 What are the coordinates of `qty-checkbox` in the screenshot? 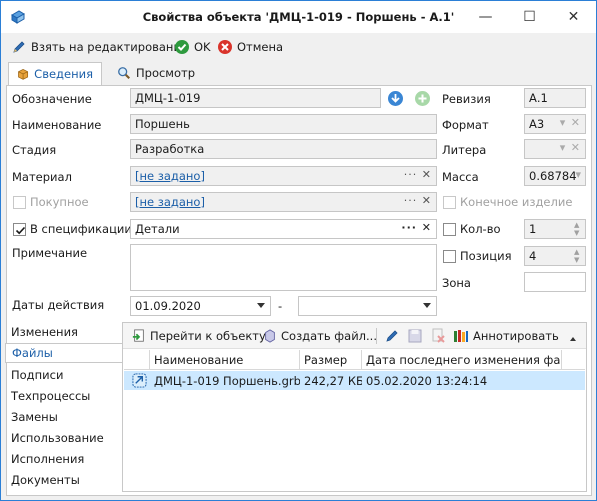 It's located at (449, 229).